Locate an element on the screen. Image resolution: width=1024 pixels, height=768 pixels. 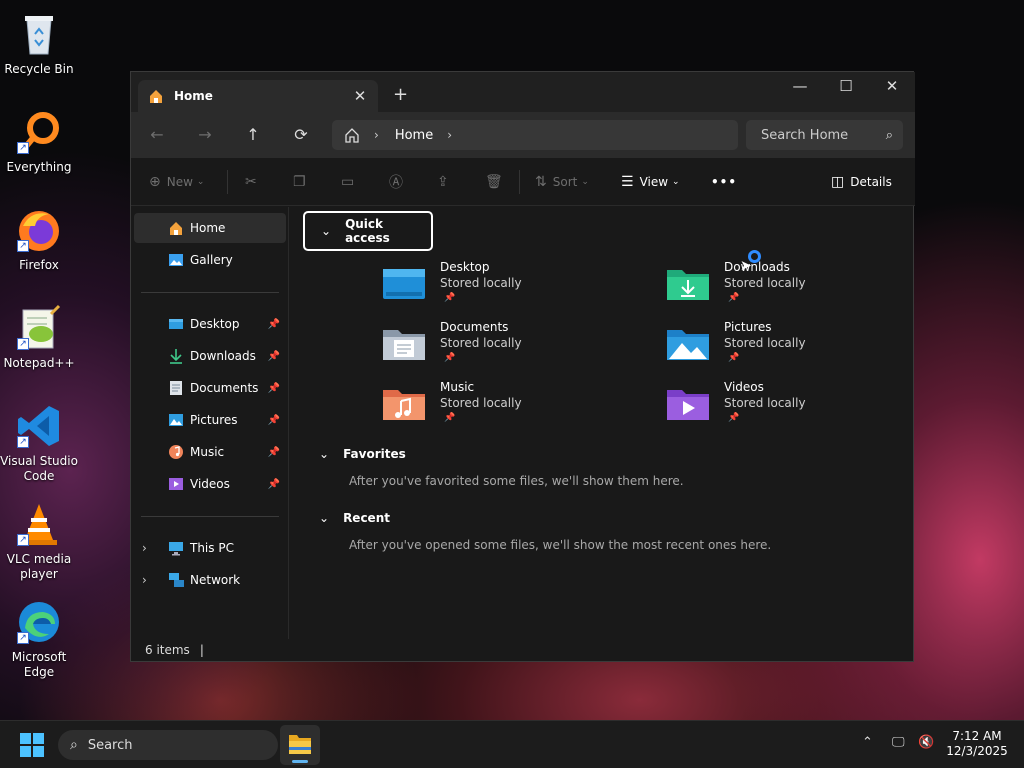
new-button: ⊕ New ⌄ is located at coordinates (176, 182).